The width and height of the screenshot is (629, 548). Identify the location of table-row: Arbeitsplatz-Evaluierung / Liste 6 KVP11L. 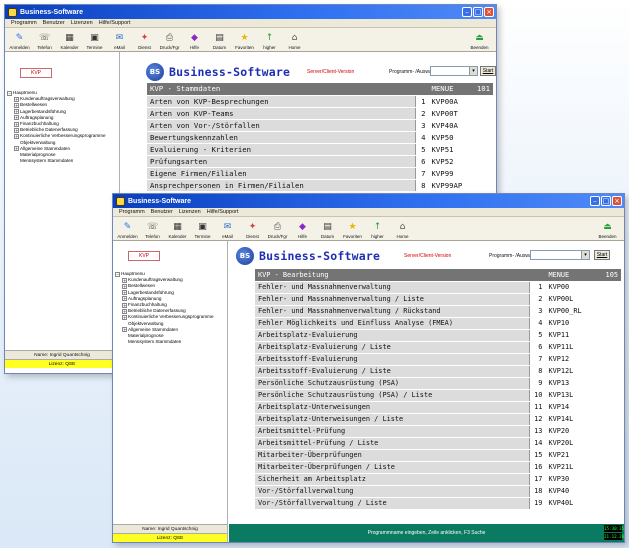
(438, 347).